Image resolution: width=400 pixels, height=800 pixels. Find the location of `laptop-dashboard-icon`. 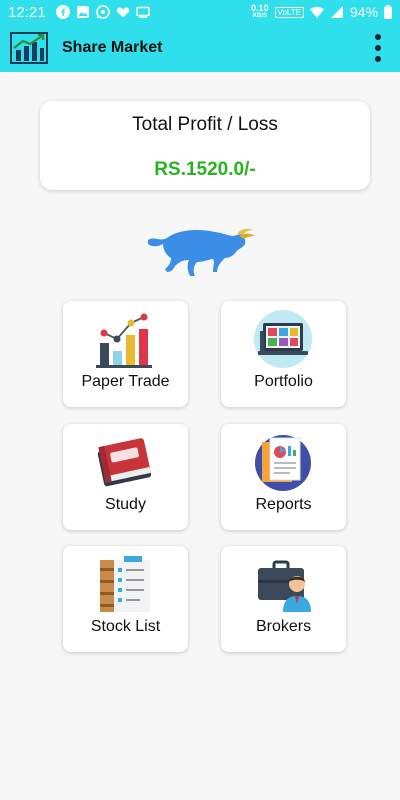

laptop-dashboard-icon is located at coordinates (283, 339).